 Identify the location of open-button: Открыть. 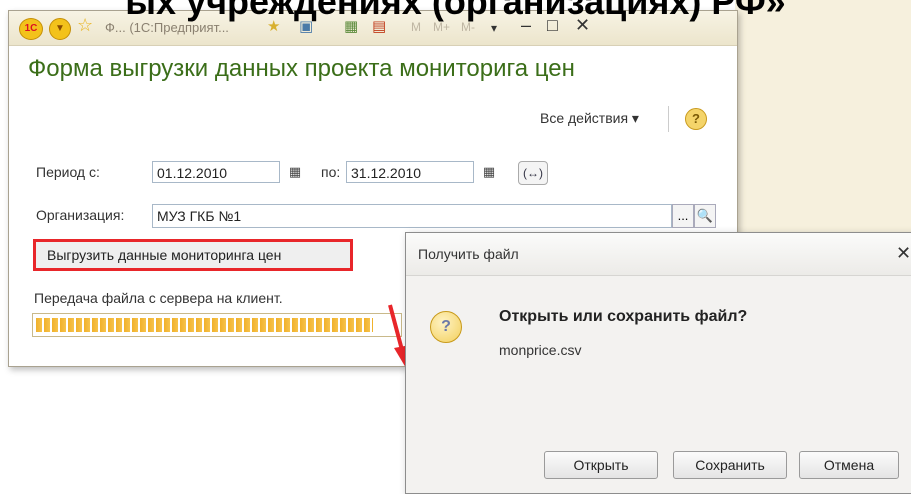
(601, 465).